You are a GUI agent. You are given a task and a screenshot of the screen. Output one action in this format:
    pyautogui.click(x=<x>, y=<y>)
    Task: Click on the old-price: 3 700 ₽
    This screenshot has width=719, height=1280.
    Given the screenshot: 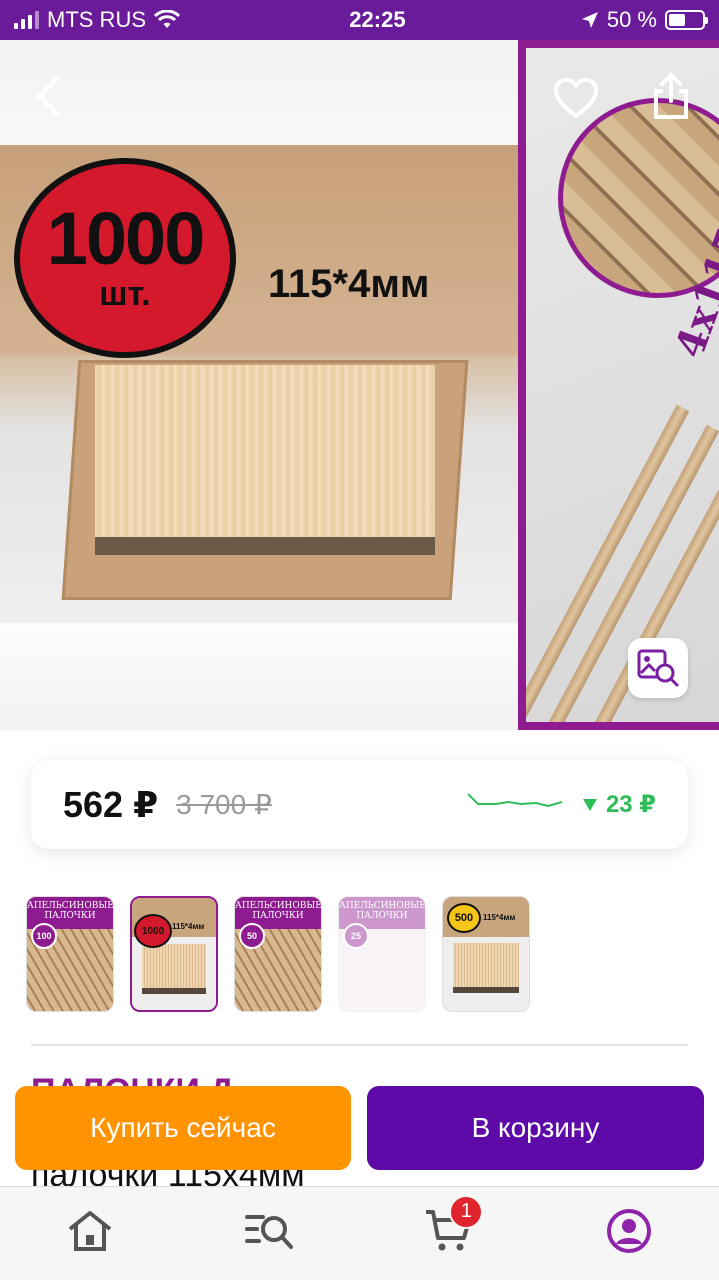 What is the action you would take?
    pyautogui.click(x=224, y=804)
    